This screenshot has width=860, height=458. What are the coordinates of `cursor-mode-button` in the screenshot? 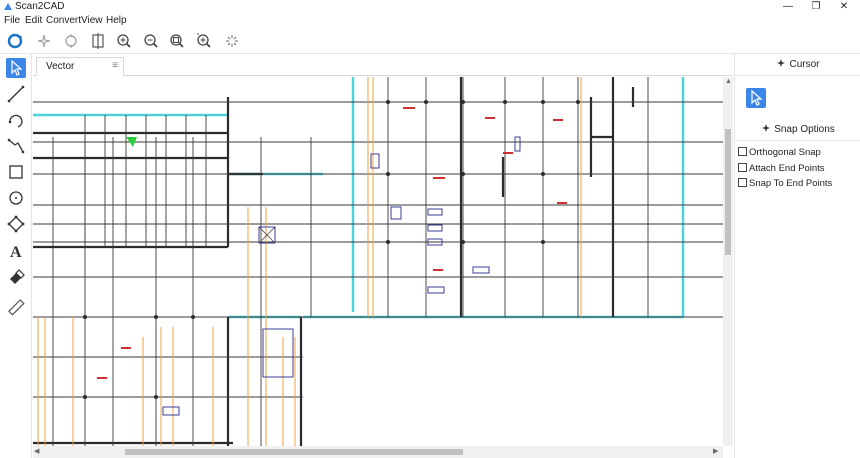 It's located at (756, 98).